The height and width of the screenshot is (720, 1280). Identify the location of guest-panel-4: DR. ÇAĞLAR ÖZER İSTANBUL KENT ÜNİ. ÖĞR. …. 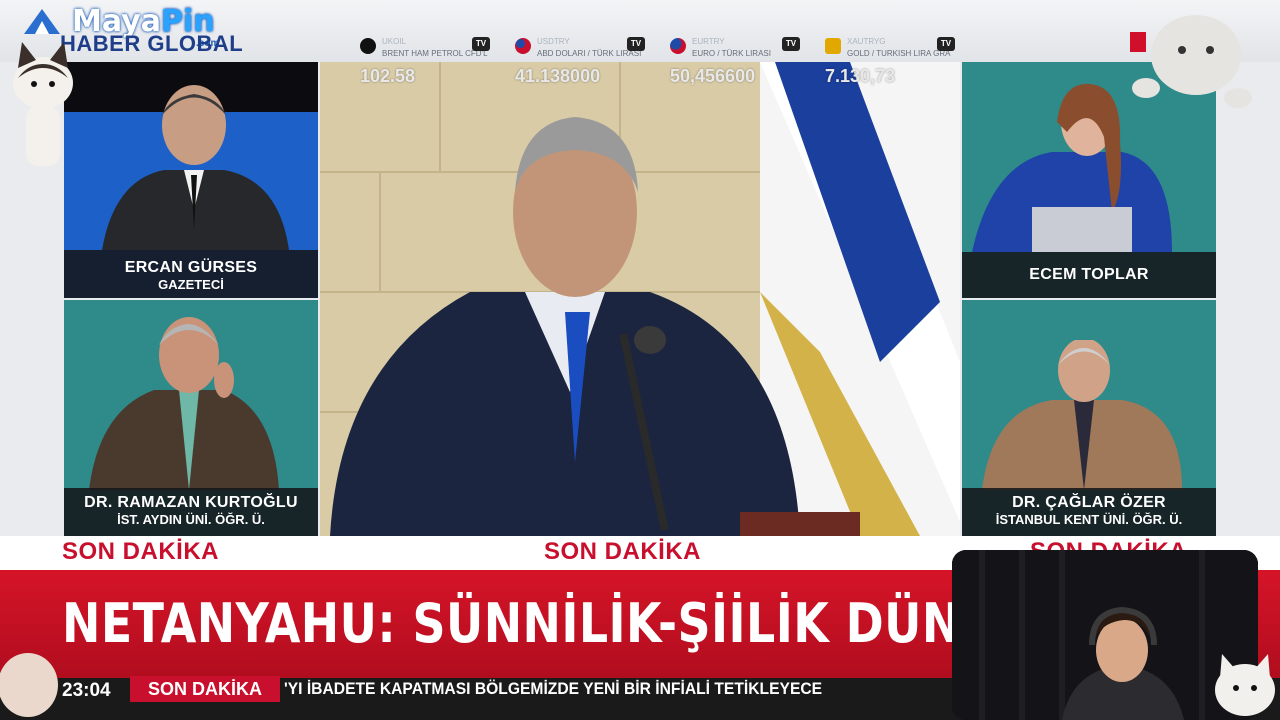
(1089, 418).